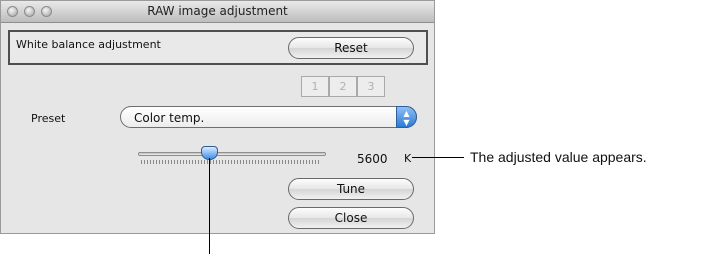 Image resolution: width=710 pixels, height=258 pixels. What do you see at coordinates (48, 118) in the screenshot?
I see `preset-label: Preset` at bounding box center [48, 118].